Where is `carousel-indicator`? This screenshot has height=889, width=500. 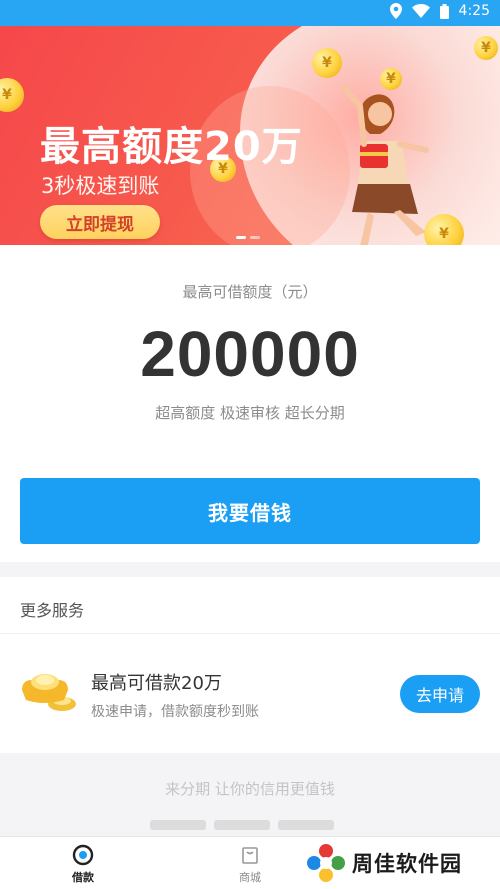
carousel-indicator is located at coordinates (248, 237).